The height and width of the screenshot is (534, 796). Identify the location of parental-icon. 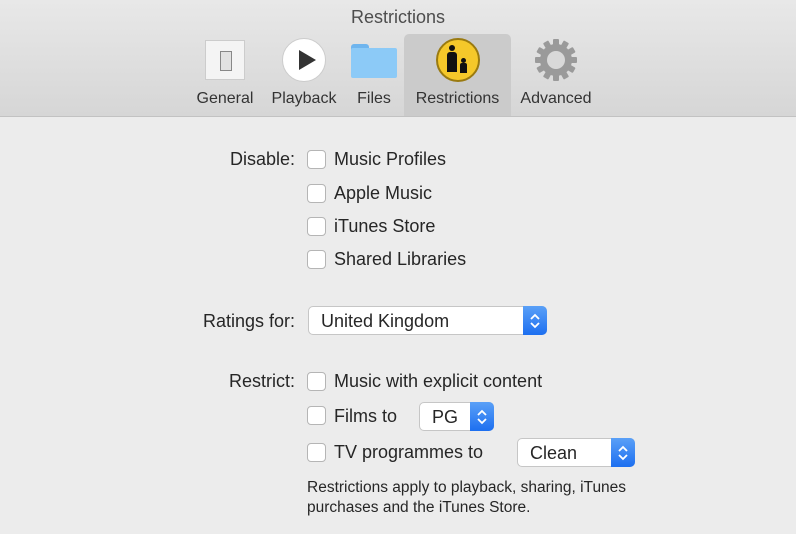
(457, 60).